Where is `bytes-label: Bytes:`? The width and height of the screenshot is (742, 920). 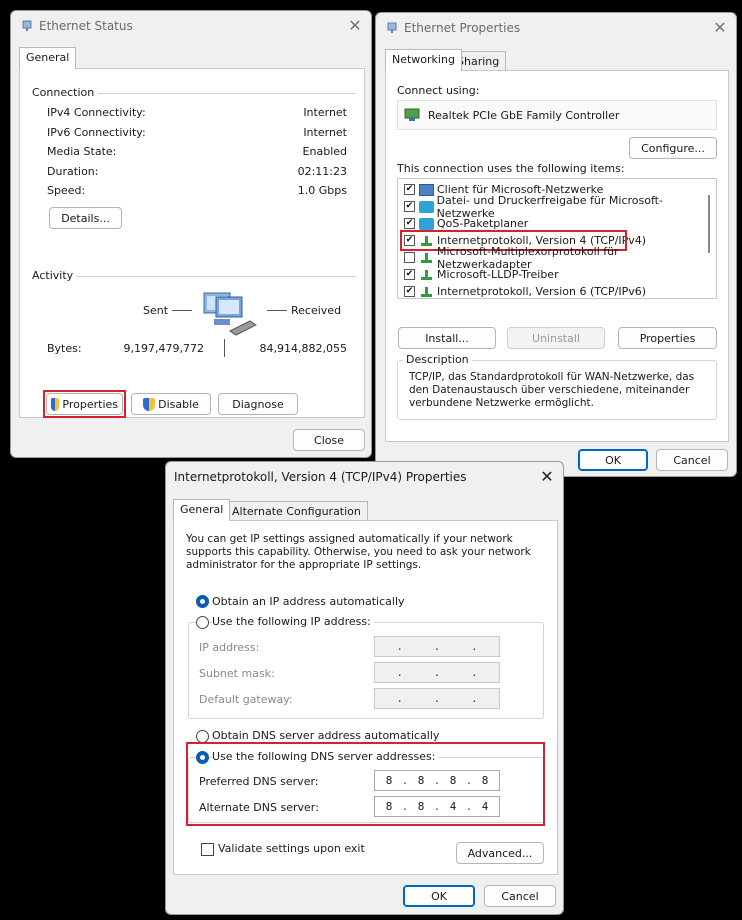 bytes-label: Bytes: is located at coordinates (64, 348).